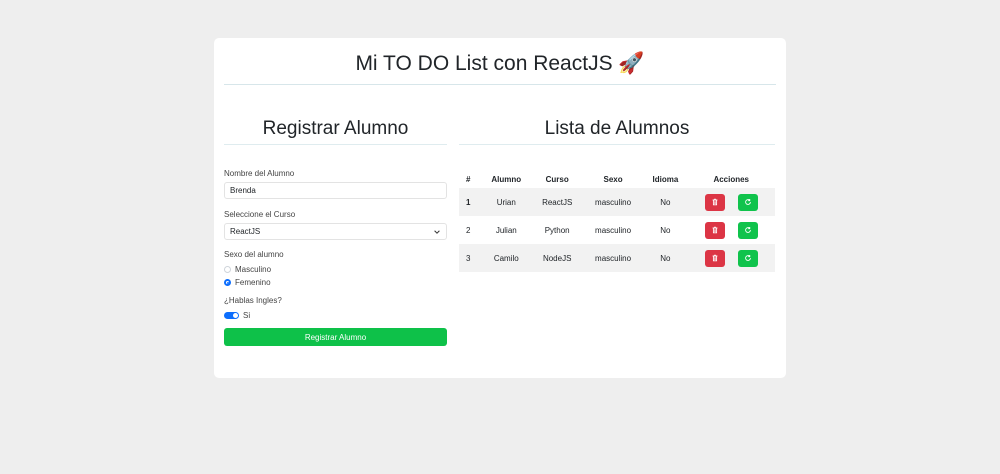 Image resolution: width=1000 pixels, height=474 pixels. What do you see at coordinates (613, 179) in the screenshot?
I see `column-header-sexo: Sexo` at bounding box center [613, 179].